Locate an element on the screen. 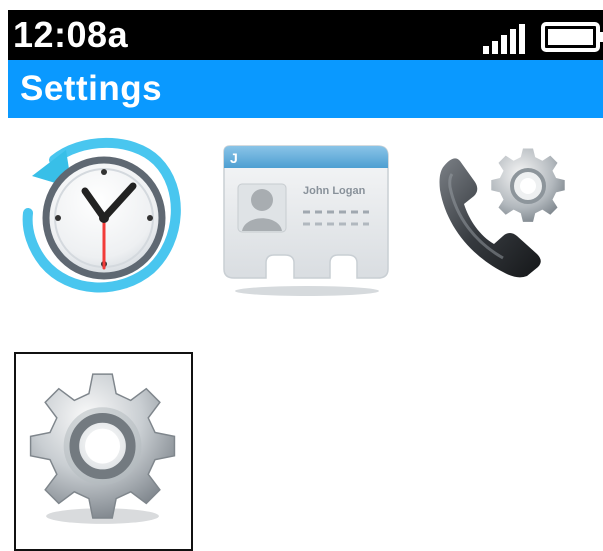  title-bar: Settings is located at coordinates (305, 89).